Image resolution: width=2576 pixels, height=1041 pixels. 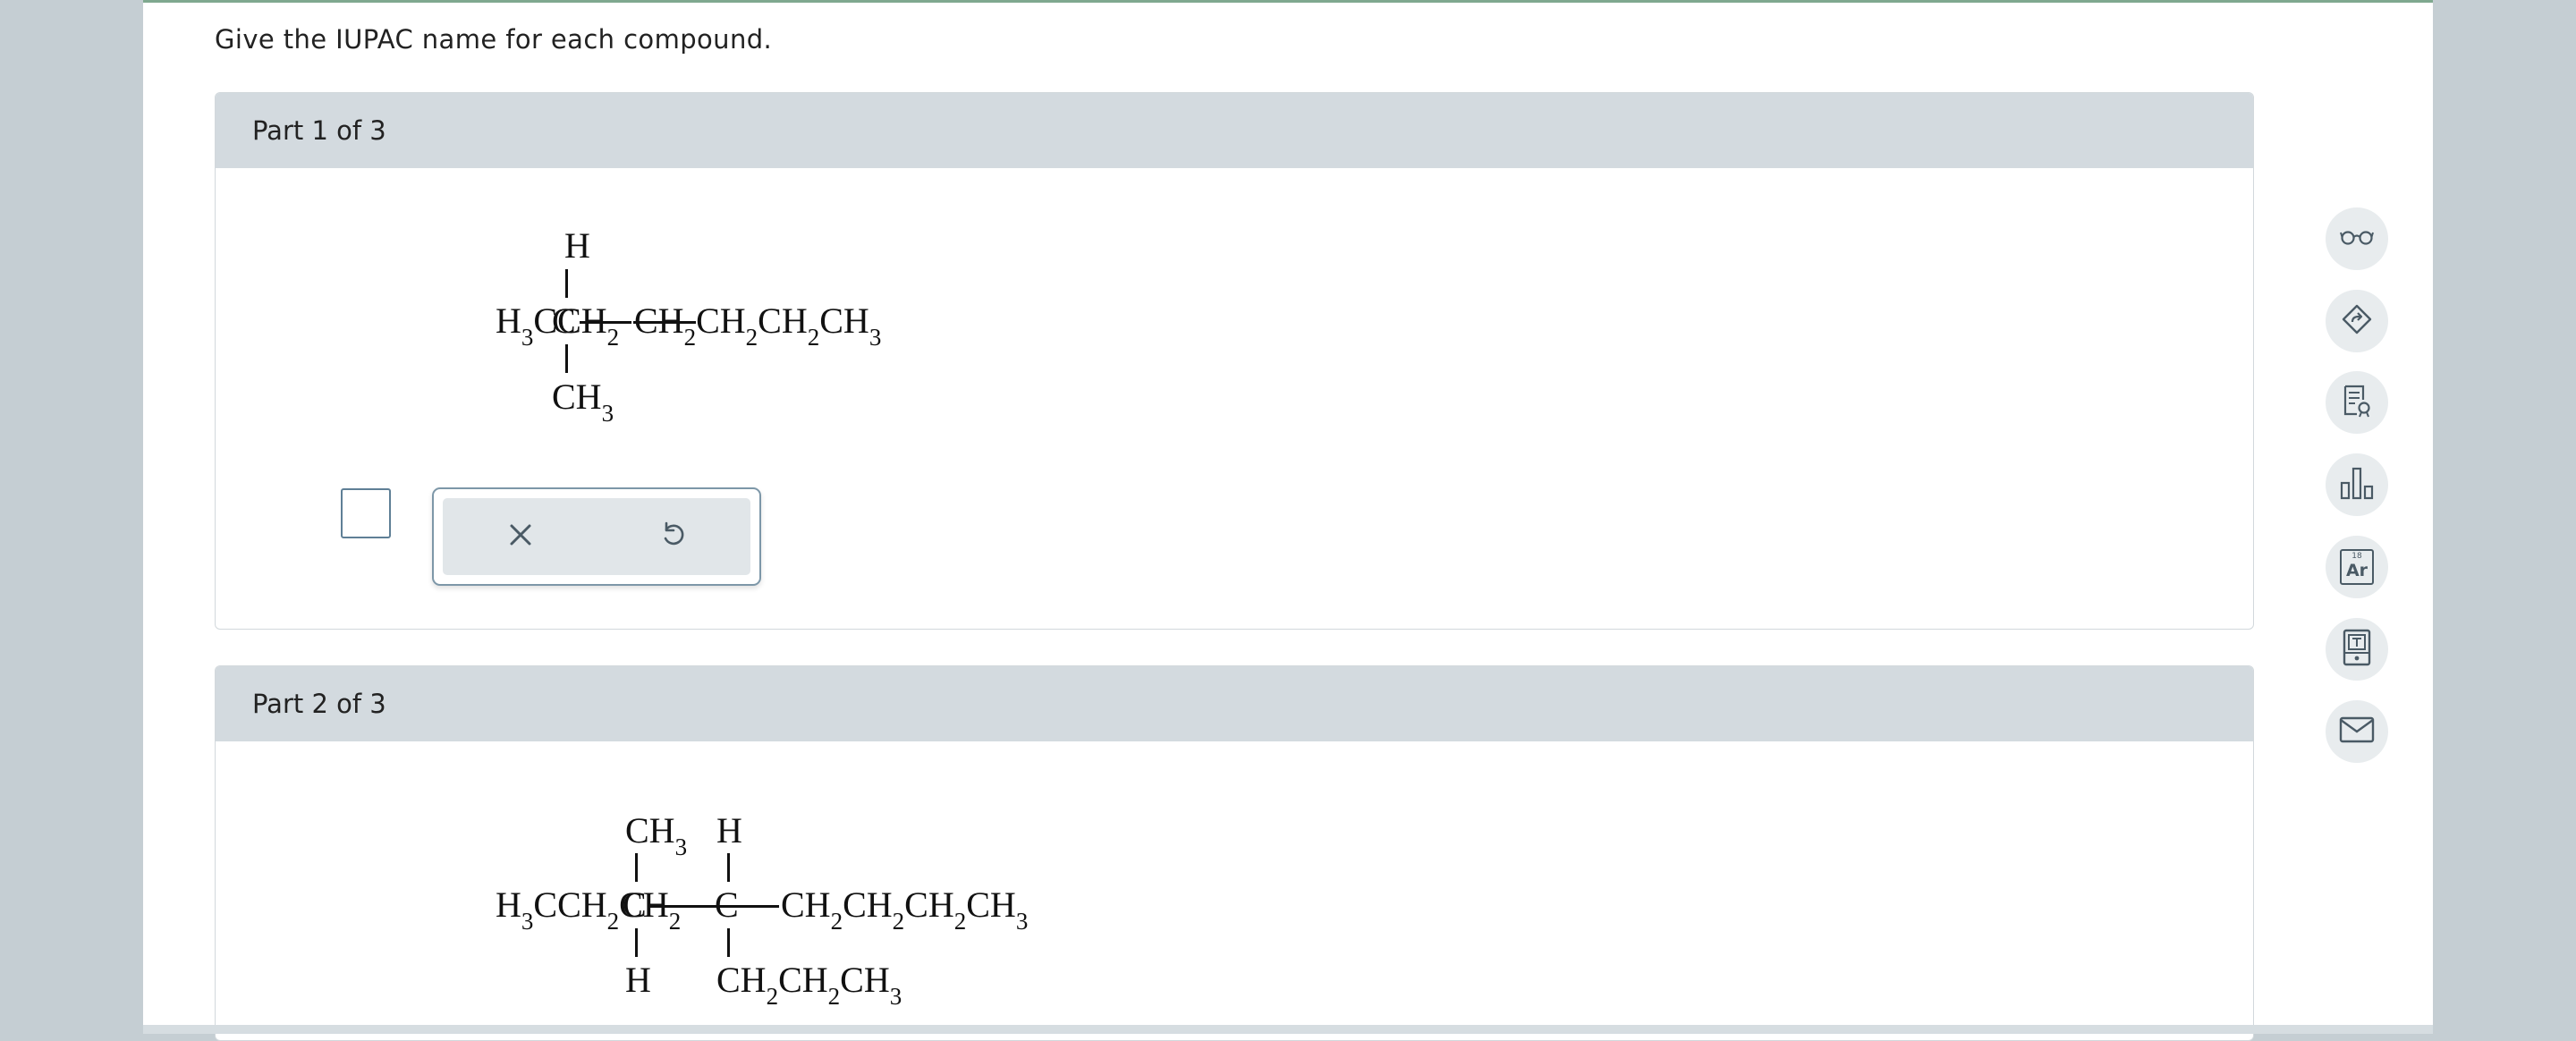 What do you see at coordinates (761, 907) in the screenshot?
I see `bond-2-right` at bounding box center [761, 907].